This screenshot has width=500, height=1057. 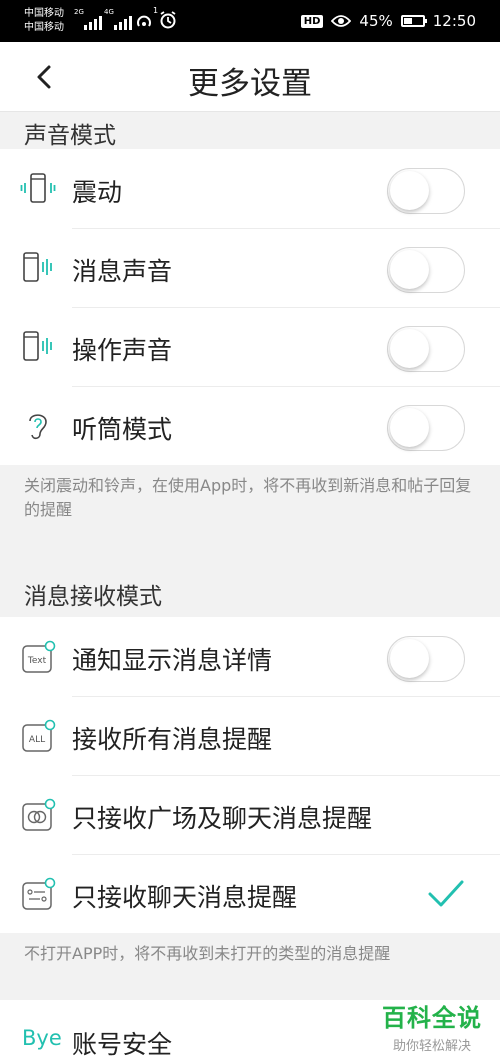 I want to click on operation-sound-label: 操作声音, so click(x=122, y=350).